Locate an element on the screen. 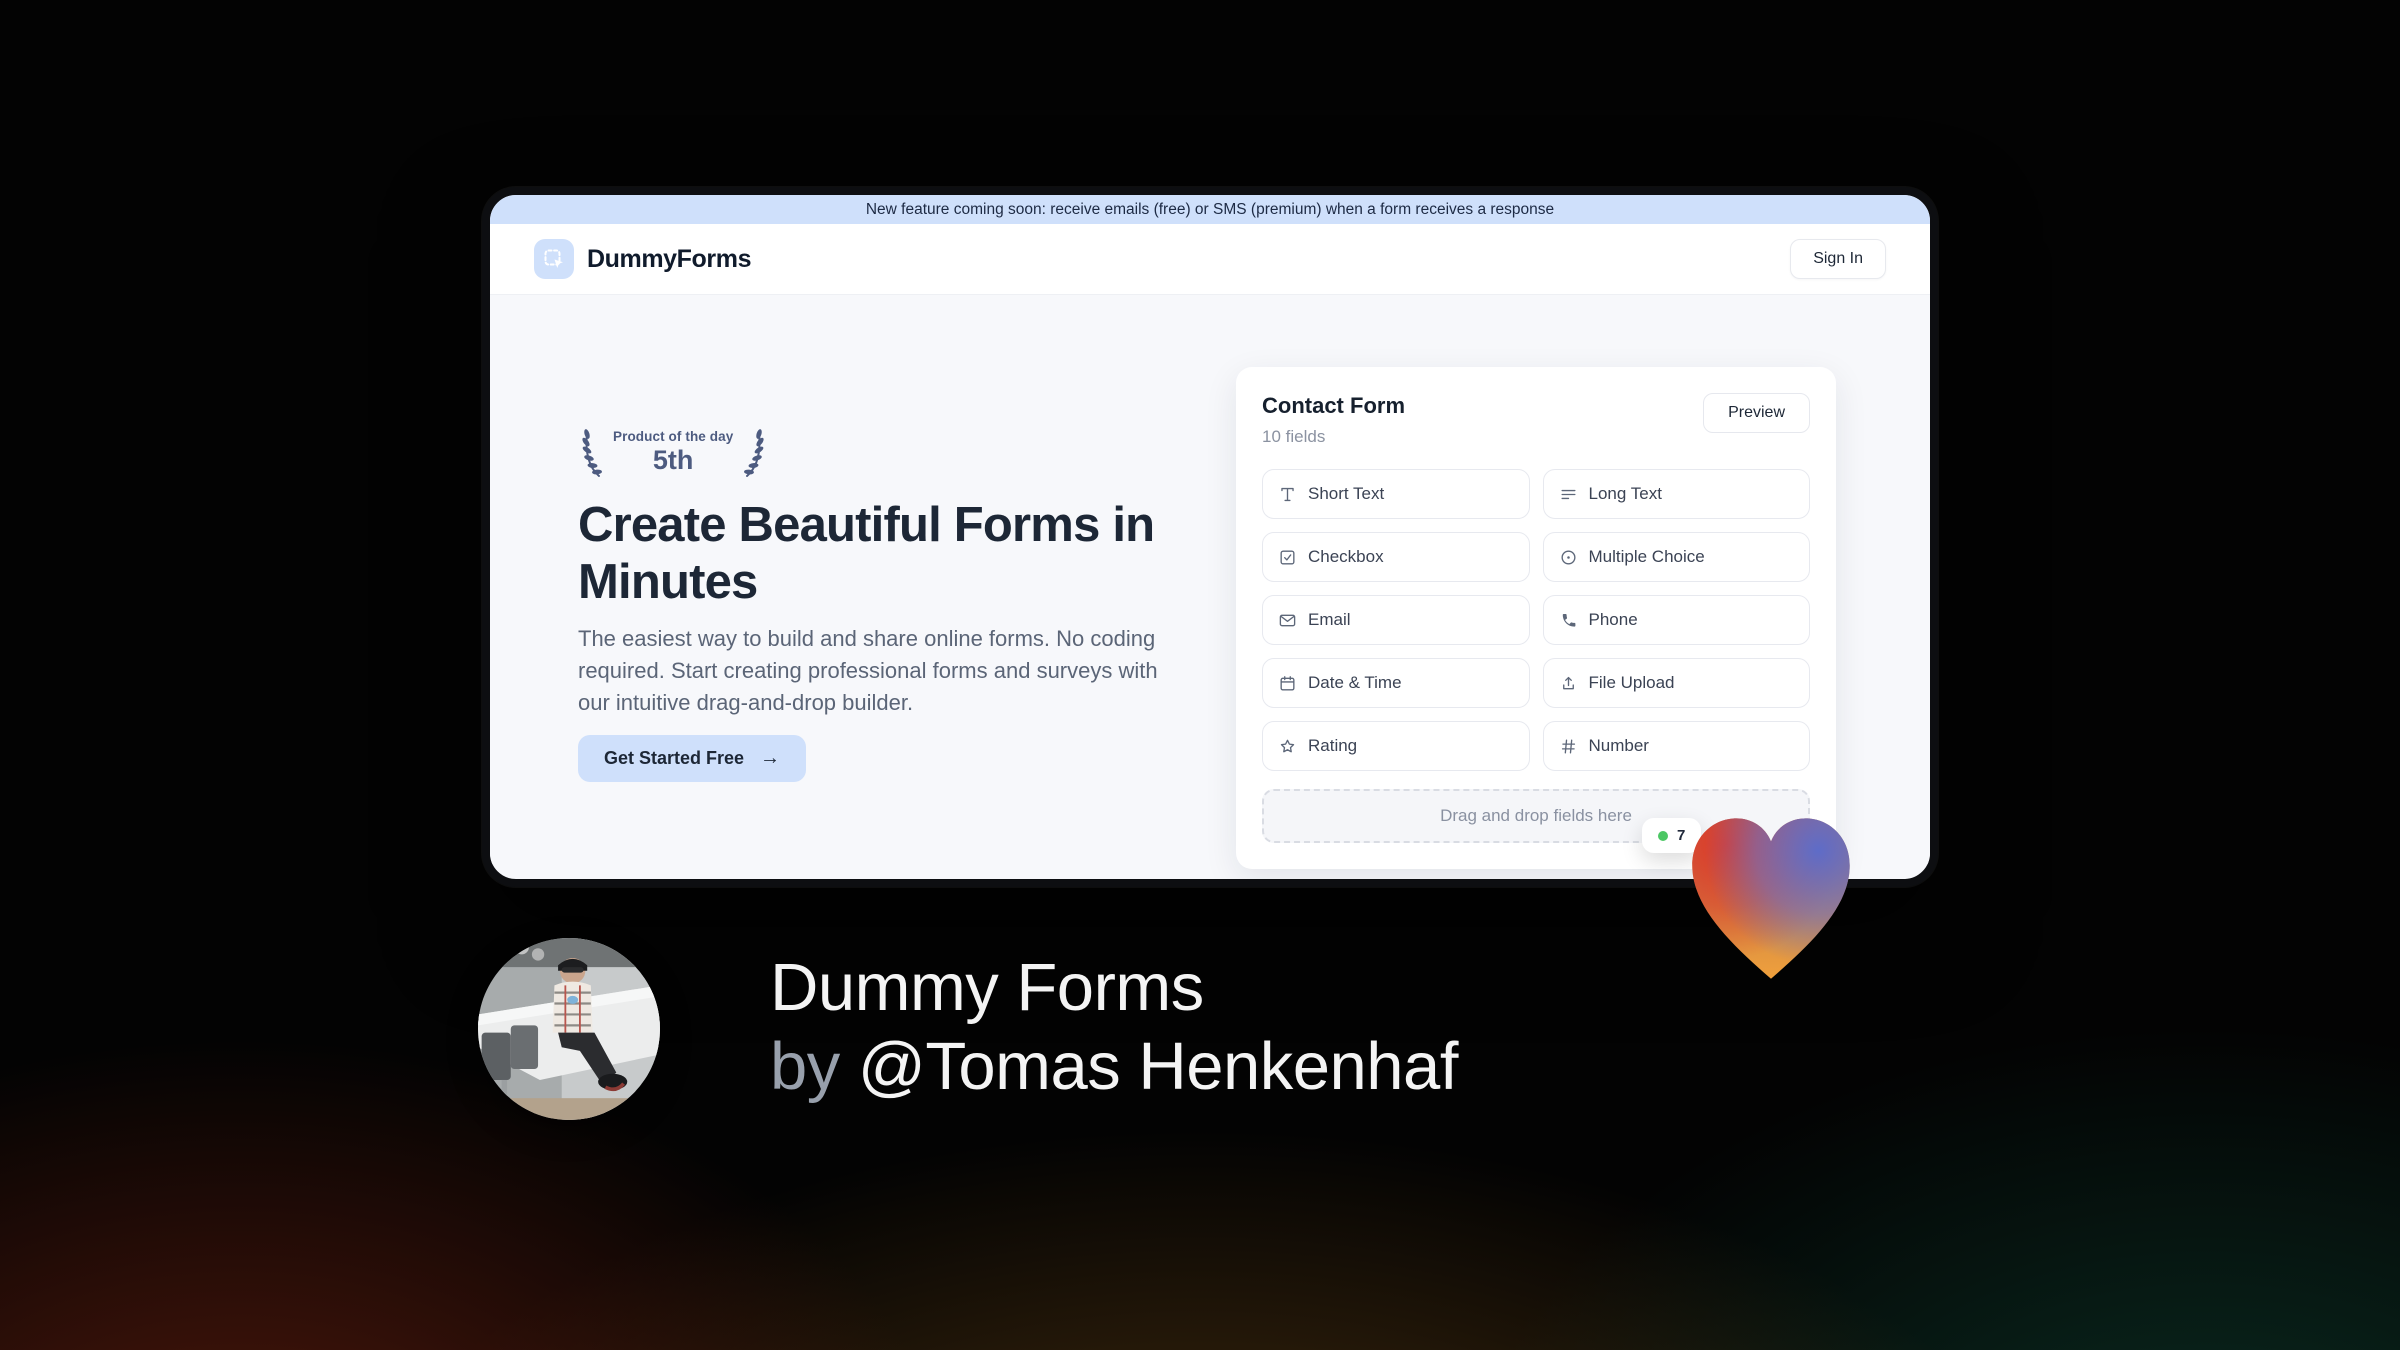  field-count: 10 fields is located at coordinates (1294, 436).